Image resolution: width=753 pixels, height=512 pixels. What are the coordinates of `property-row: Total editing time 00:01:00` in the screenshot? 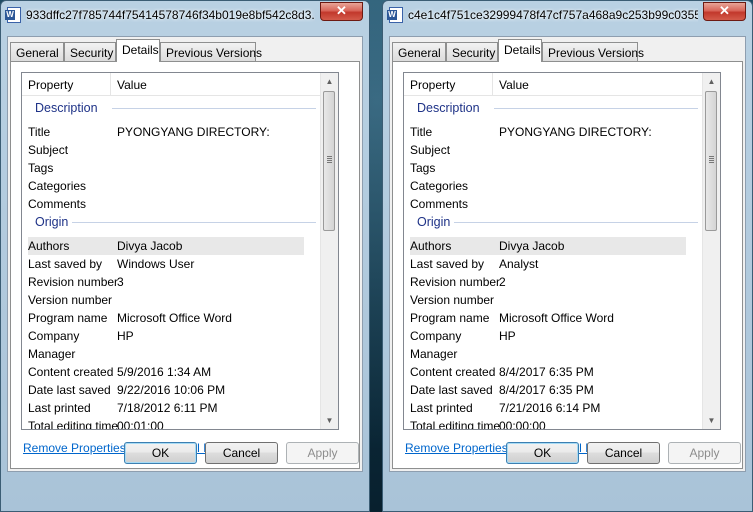 It's located at (166, 423).